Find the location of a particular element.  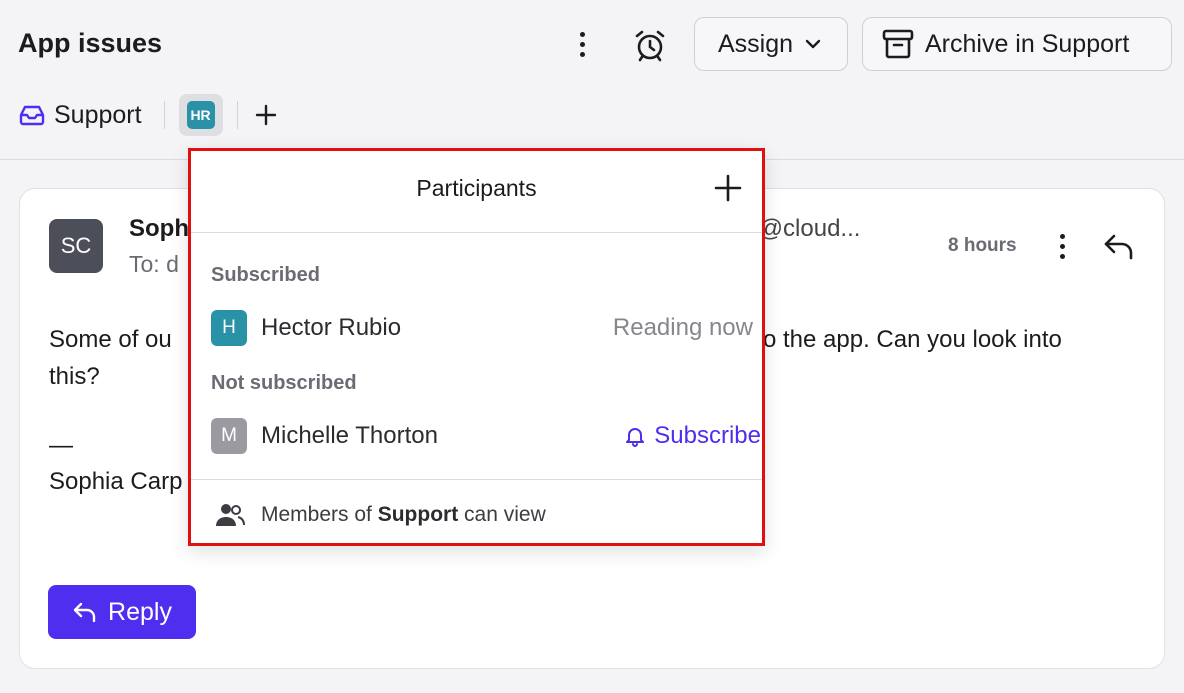

assign-label: Assign is located at coordinates (756, 43).